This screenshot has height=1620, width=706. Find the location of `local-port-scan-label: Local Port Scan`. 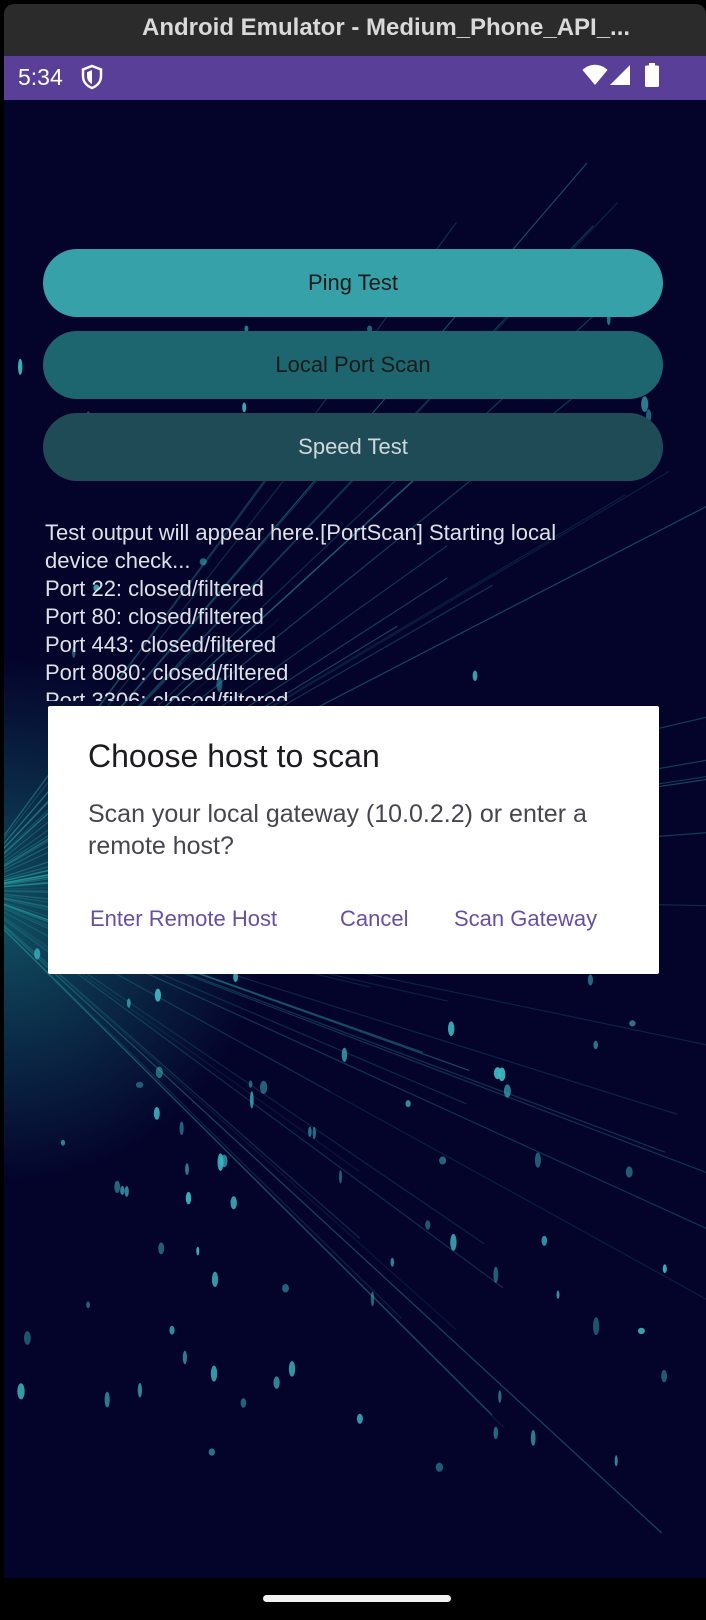

local-port-scan-label: Local Port Scan is located at coordinates (353, 364).